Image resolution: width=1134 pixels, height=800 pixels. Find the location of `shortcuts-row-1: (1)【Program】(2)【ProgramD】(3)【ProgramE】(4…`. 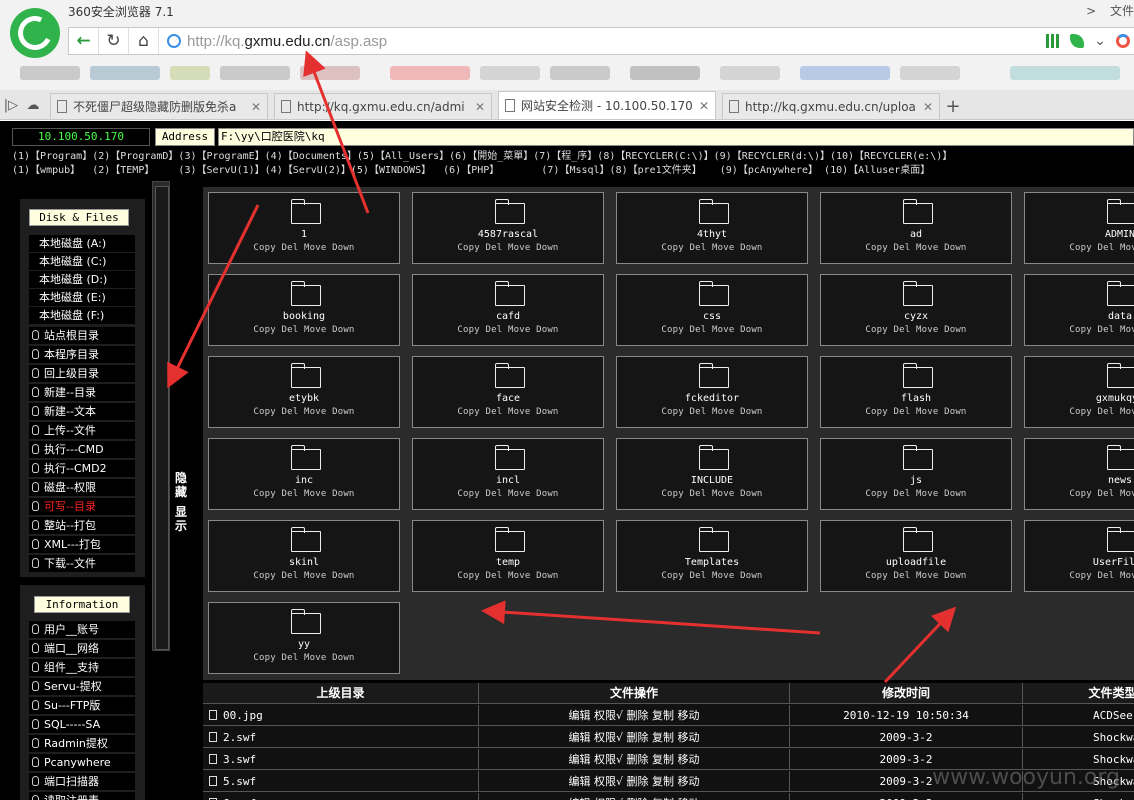

shortcuts-row-1: (1)【Program】(2)【ProgramD】(3)【ProgramE】(4… is located at coordinates (573, 157).